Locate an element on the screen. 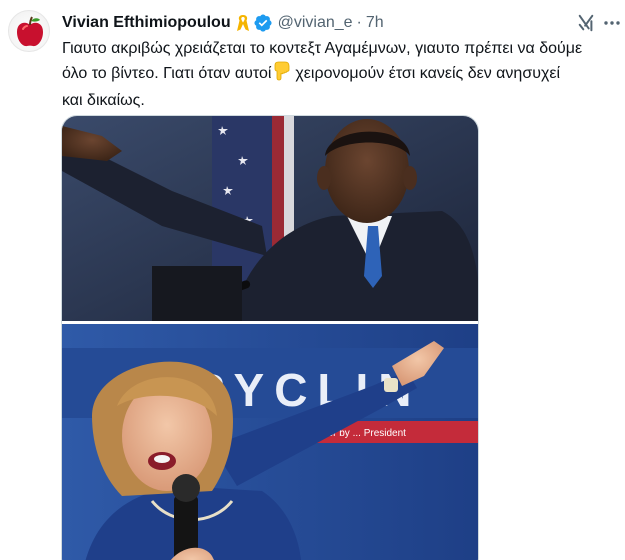  tweet-text-segment-b: χειρονομούν έτσι κανείς δεν ανησυχεί is located at coordinates (428, 73).